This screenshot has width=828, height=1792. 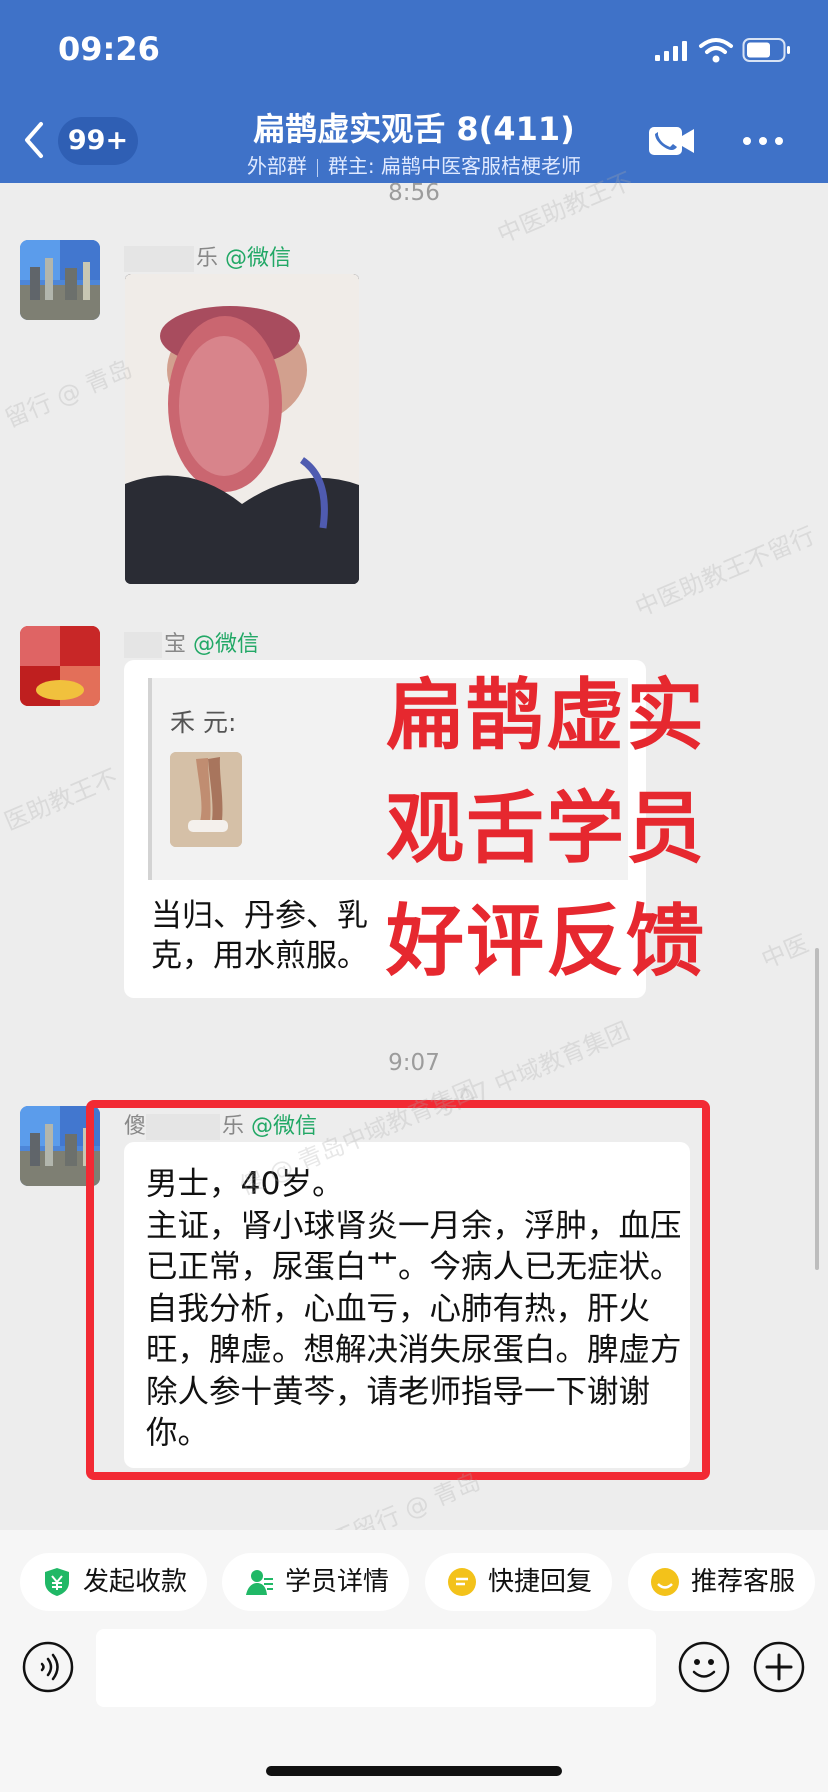 What do you see at coordinates (135, 1582) in the screenshot?
I see `quick-action-label: 发起收款` at bounding box center [135, 1582].